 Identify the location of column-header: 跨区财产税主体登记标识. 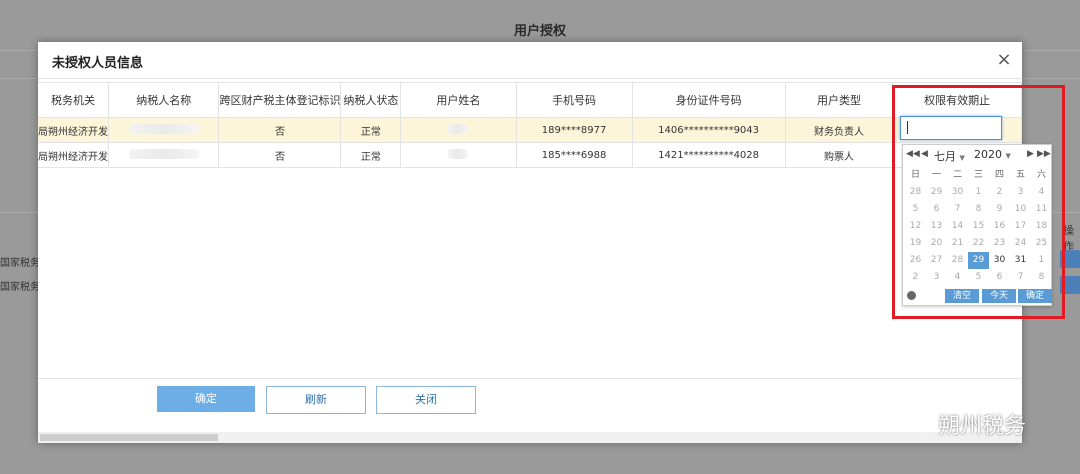
(280, 100).